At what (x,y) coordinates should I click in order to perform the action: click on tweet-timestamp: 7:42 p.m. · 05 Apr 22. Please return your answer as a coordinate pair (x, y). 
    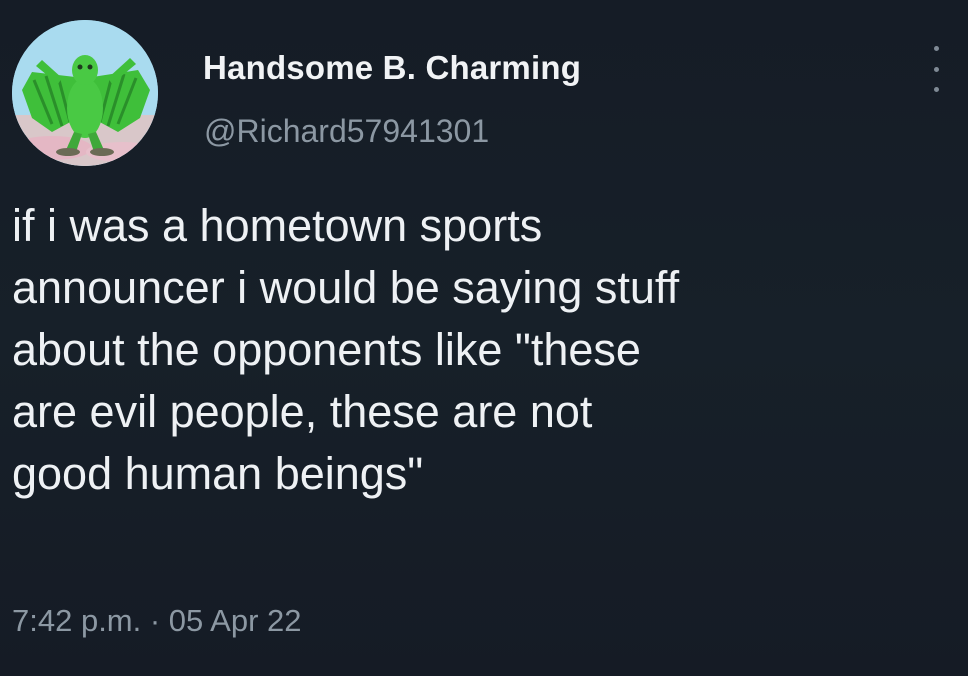
    Looking at the image, I should click on (157, 621).